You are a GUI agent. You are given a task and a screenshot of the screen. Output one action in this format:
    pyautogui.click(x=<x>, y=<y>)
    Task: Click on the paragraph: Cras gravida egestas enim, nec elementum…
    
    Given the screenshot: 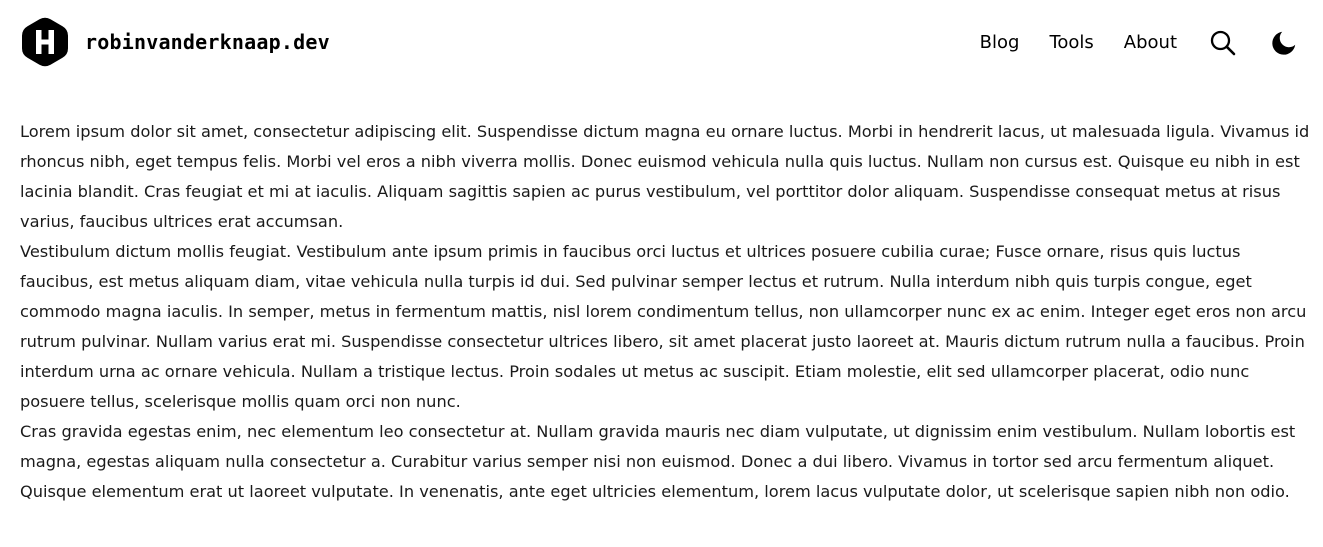 What is the action you would take?
    pyautogui.click(x=658, y=461)
    